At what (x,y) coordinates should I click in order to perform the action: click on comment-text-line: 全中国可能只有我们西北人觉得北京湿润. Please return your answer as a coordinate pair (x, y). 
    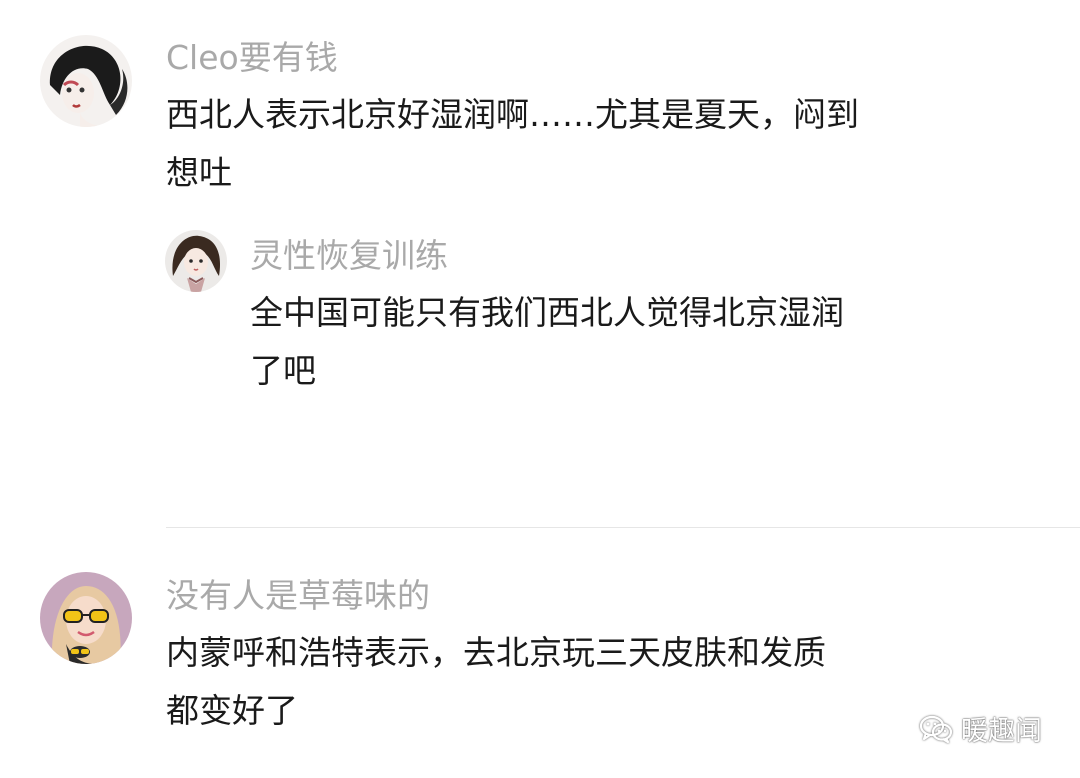
    Looking at the image, I should click on (547, 312).